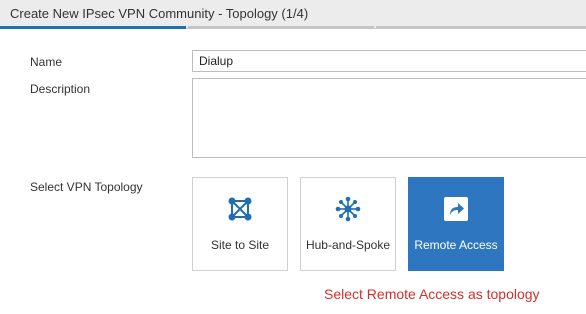 This screenshot has height=314, width=586. I want to click on wizard-progress, so click(293, 27).